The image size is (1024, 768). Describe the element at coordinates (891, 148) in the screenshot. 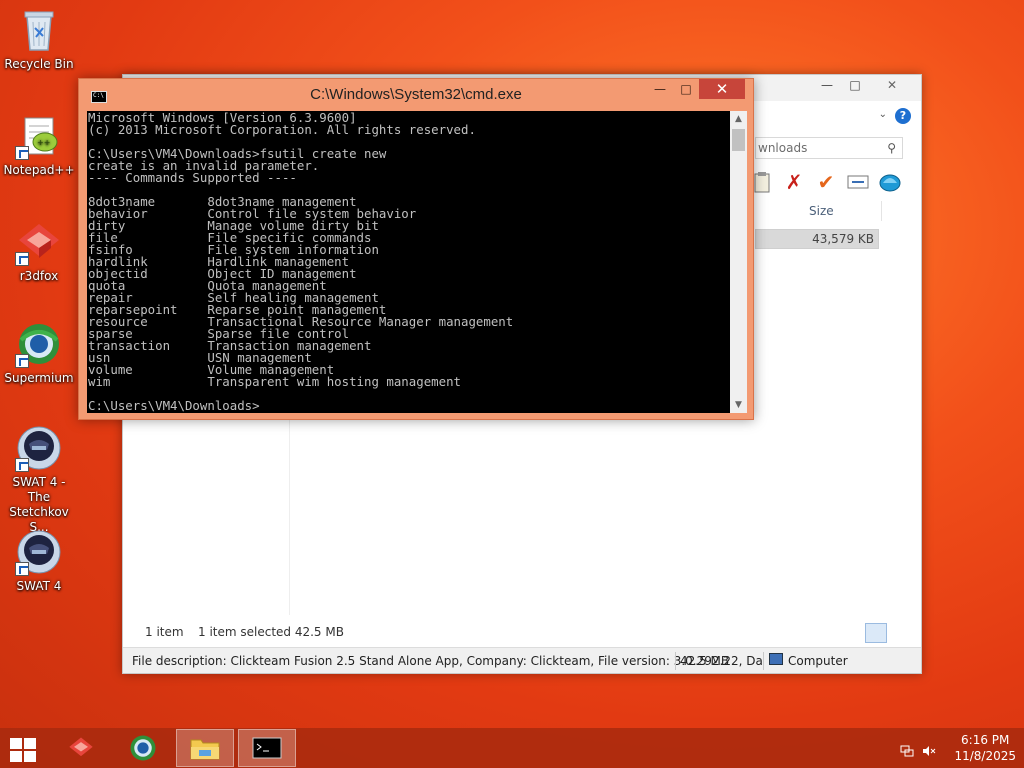

I see `search-icon: ⚲` at that location.